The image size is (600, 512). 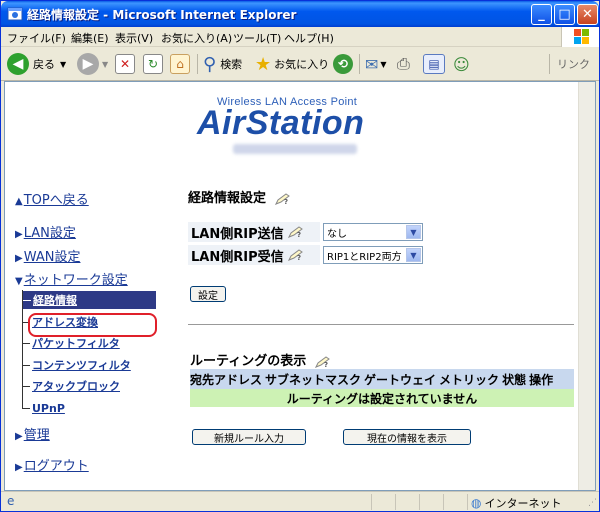 What do you see at coordinates (300, 501) in the screenshot?
I see `status-bar: e ◍ インターネット ⋰` at bounding box center [300, 501].